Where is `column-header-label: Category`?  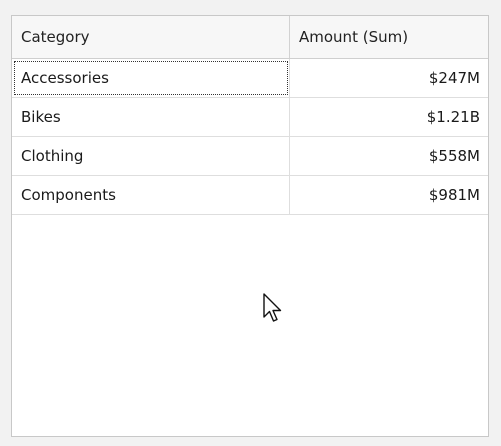
column-header-label: Category is located at coordinates (55, 37).